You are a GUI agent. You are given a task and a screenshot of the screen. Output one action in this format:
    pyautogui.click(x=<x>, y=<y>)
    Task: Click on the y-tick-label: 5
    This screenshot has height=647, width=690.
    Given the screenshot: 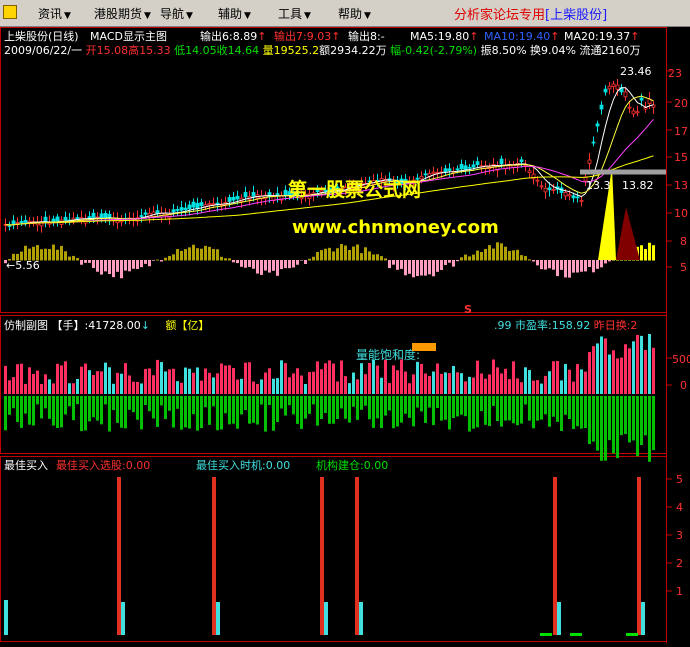 What is the action you would take?
    pyautogui.click(x=679, y=479)
    